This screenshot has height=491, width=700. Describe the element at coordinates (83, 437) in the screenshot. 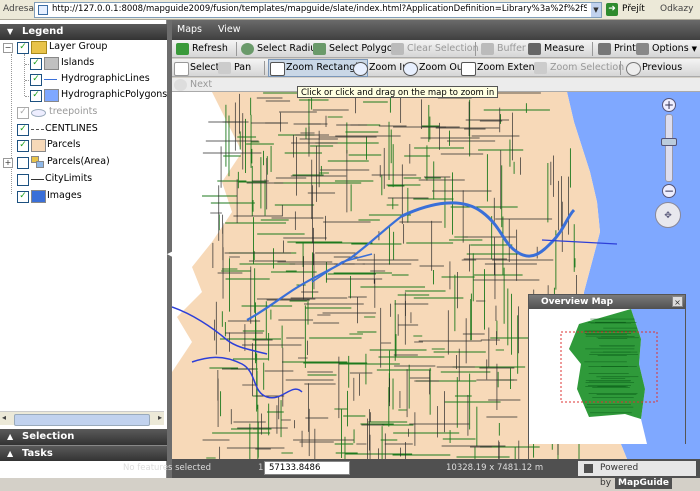

I see `selection-panel-header: ▲ Selection` at that location.